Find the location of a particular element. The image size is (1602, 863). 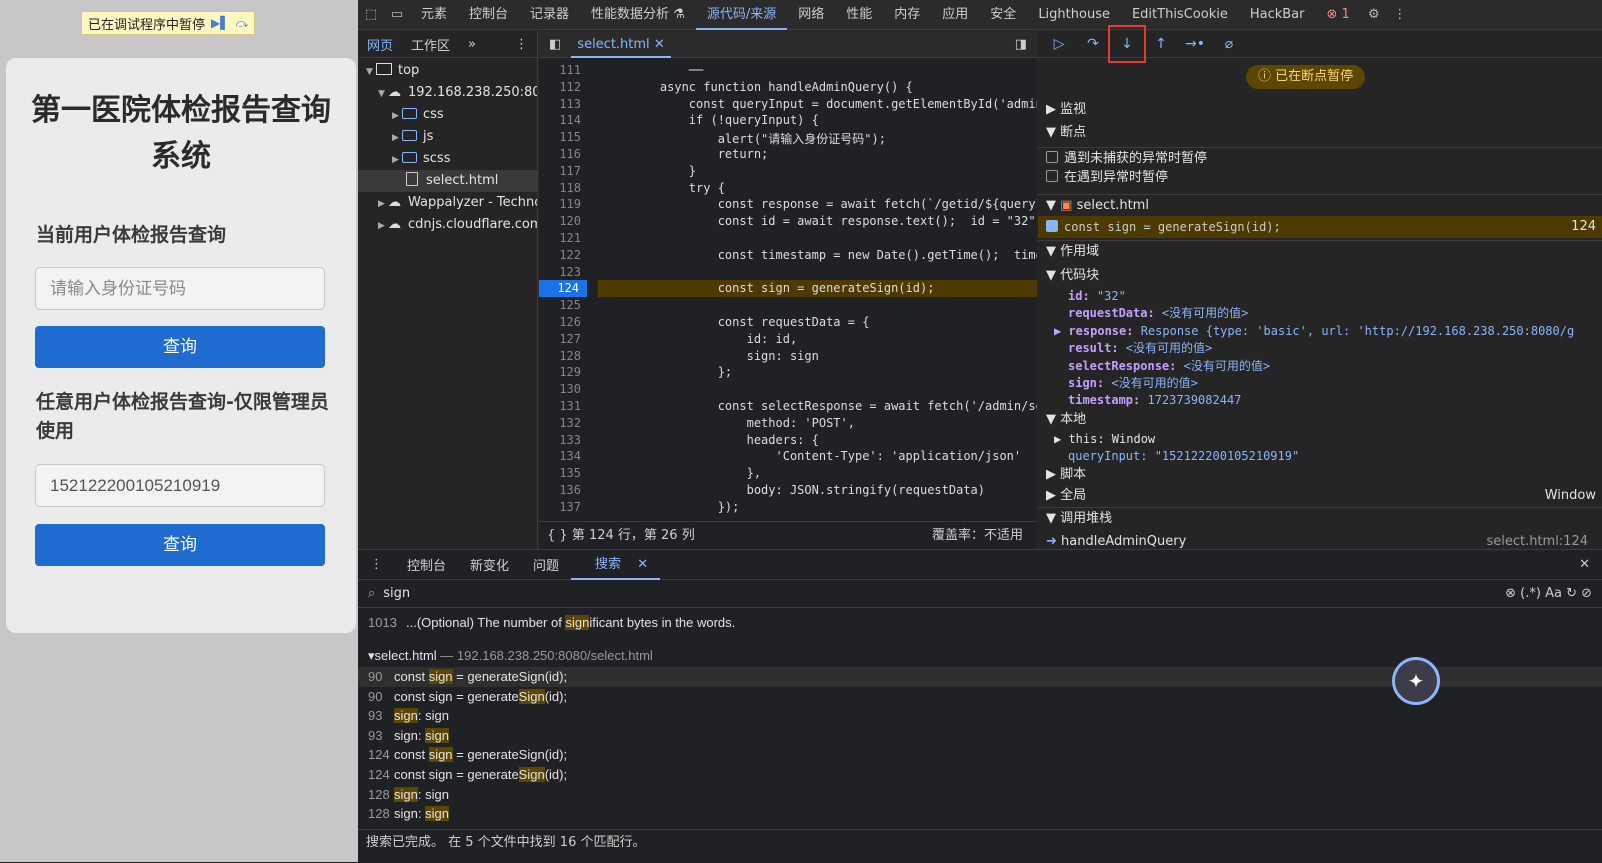

tab-console: 控制台 is located at coordinates (488, 15).